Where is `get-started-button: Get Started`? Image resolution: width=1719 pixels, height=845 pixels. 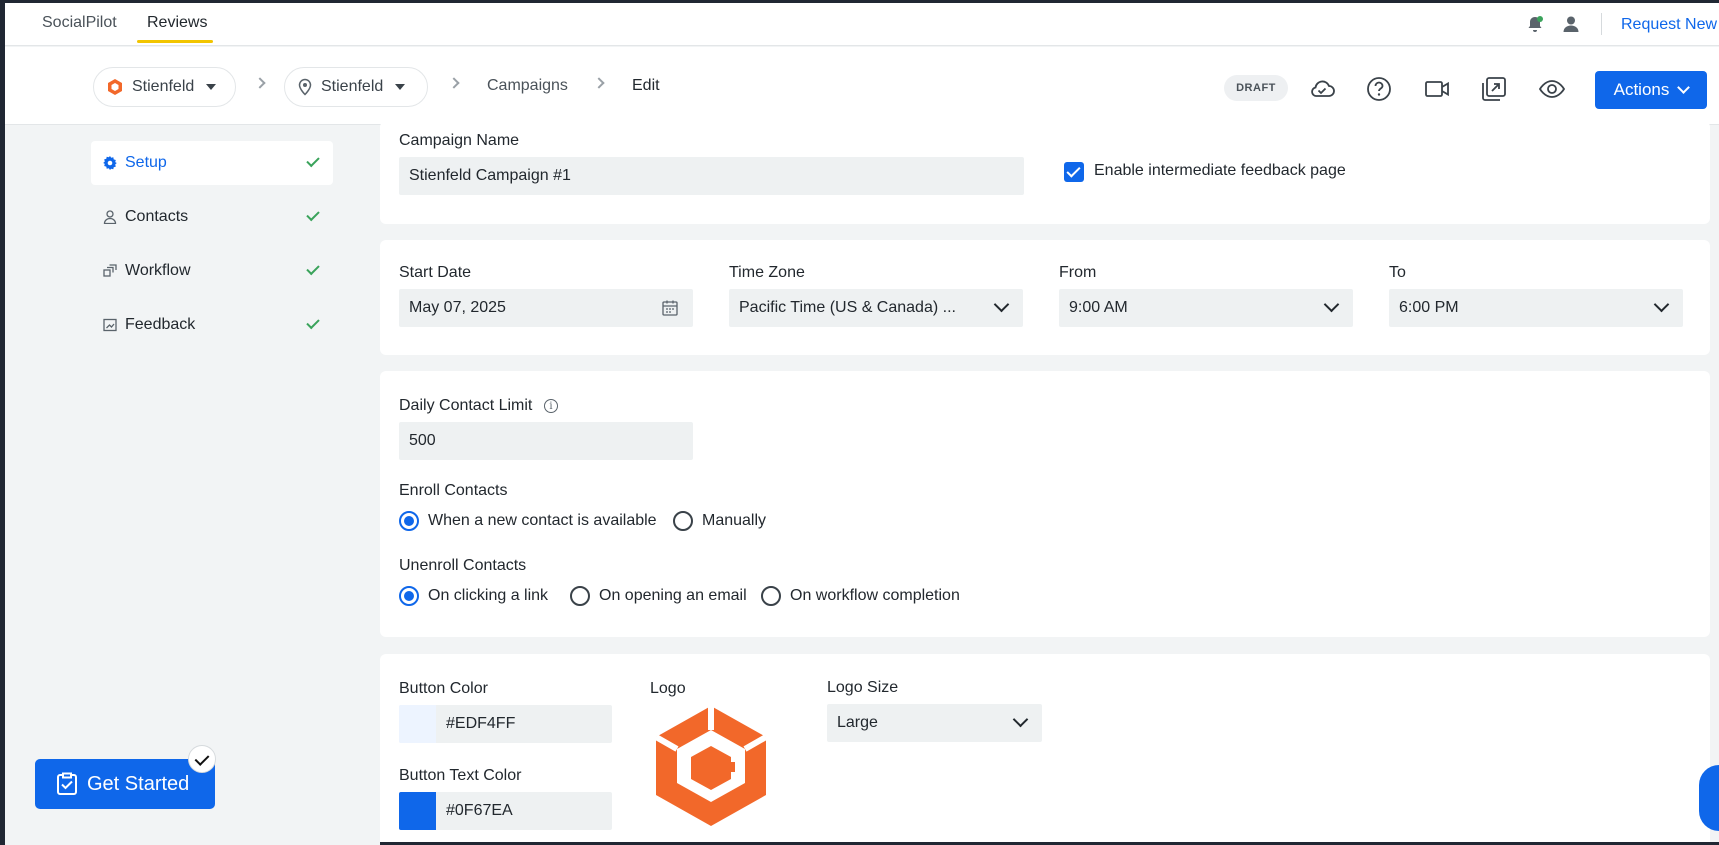 get-started-button: Get Started is located at coordinates (125, 784).